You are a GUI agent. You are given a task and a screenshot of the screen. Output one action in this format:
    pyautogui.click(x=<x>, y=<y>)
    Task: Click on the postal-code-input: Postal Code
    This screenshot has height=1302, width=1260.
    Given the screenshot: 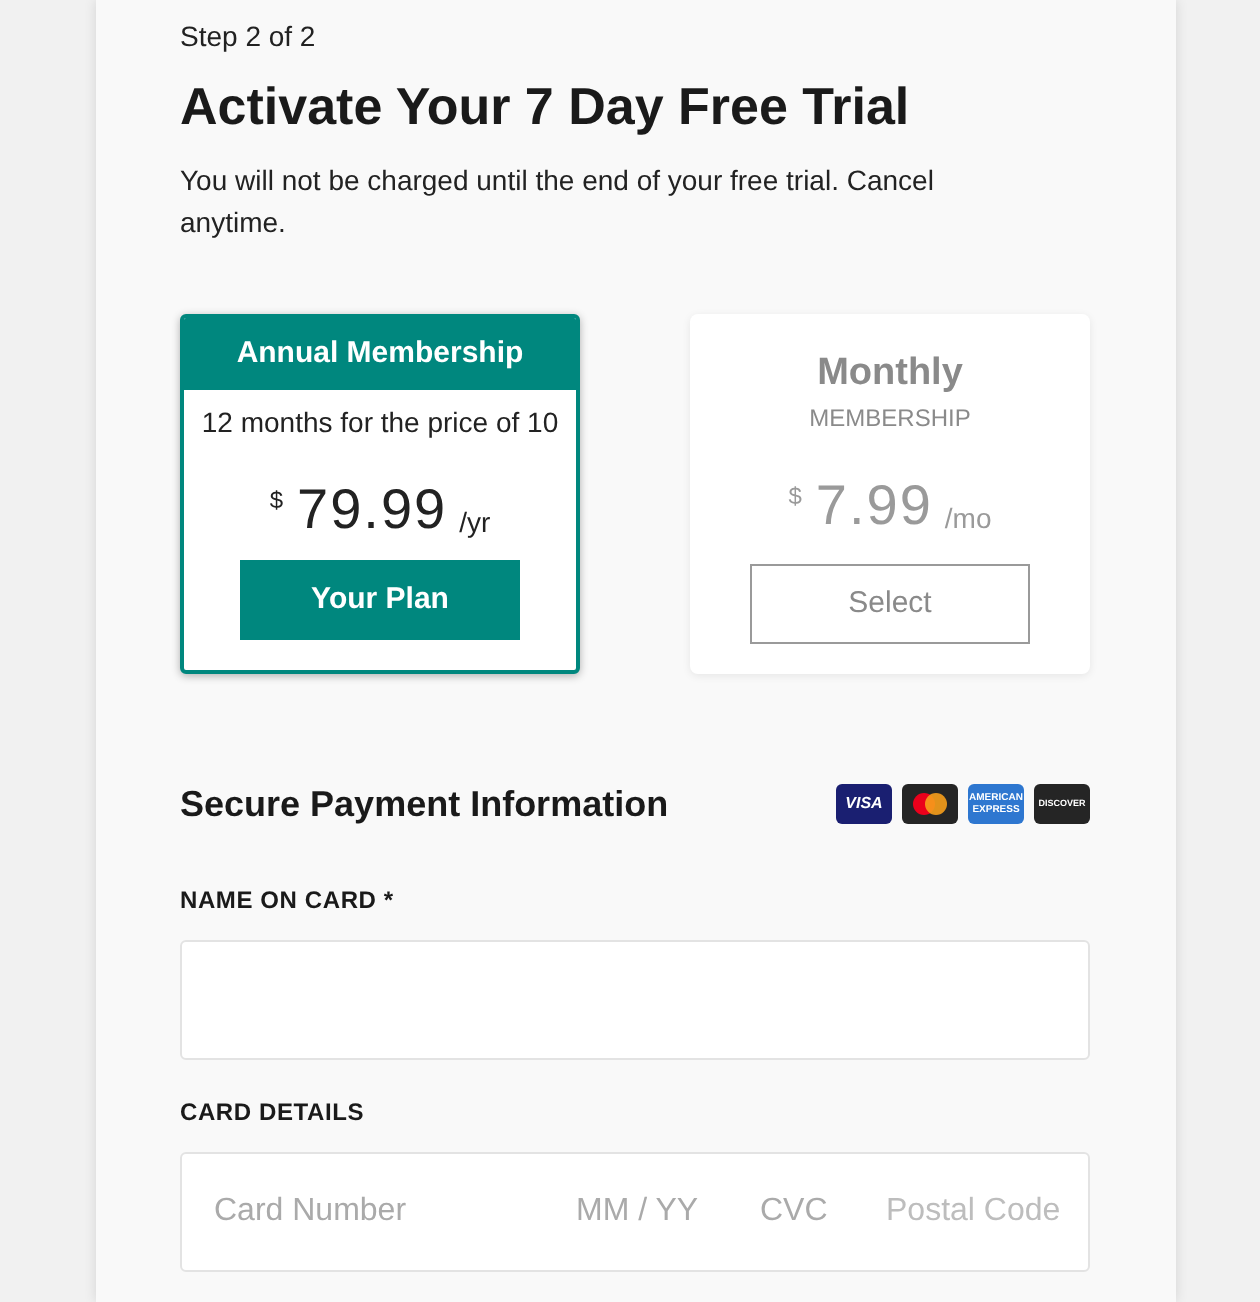 What is the action you would take?
    pyautogui.click(x=973, y=1212)
    